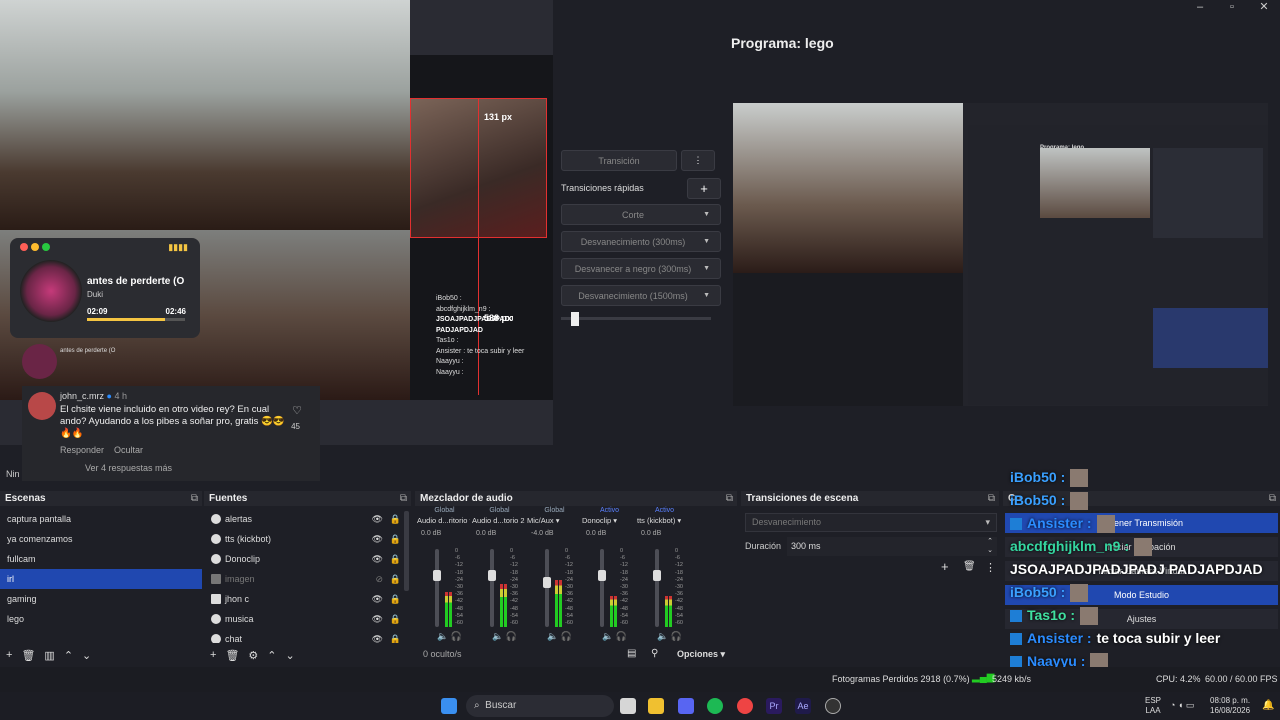 Image resolution: width=1280 pixels, height=720 pixels. I want to click on filter-icon: ▥, so click(49, 655).